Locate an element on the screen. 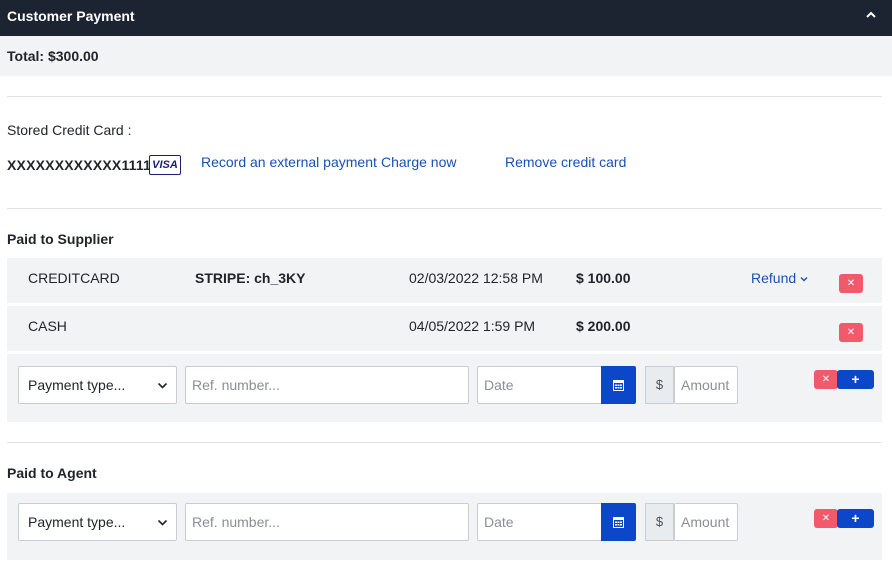 This screenshot has width=892, height=577. payment-amount: $ 100.00 is located at coordinates (603, 278).